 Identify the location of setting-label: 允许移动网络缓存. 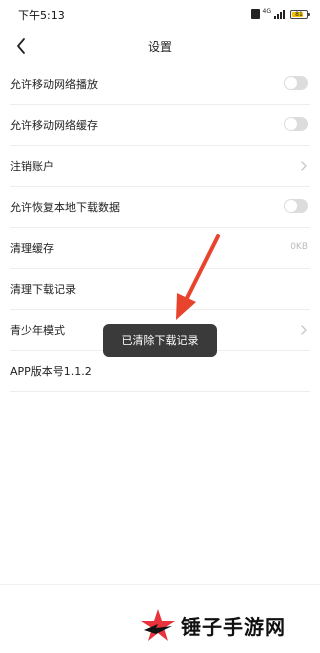
(54, 125).